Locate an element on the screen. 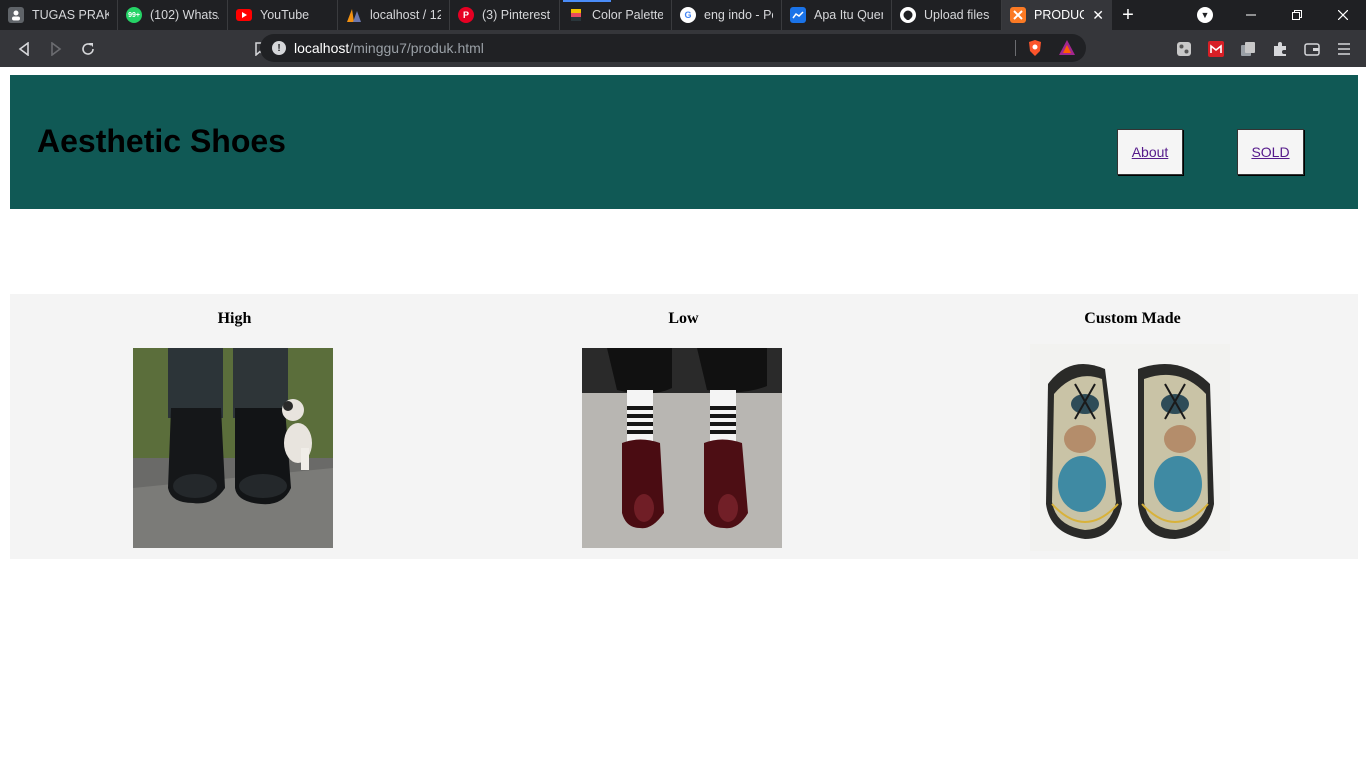 This screenshot has height=768, width=1366. tab-pinterest: P (3) Pinterest is located at coordinates (505, 15).